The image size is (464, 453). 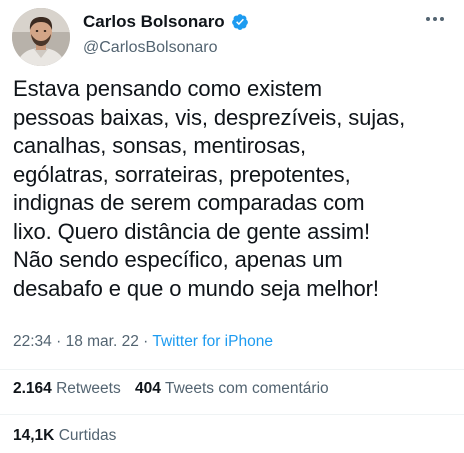 I want to click on tweet-line: ególatras, sorrateiras, prepotentes,, so click(x=182, y=174).